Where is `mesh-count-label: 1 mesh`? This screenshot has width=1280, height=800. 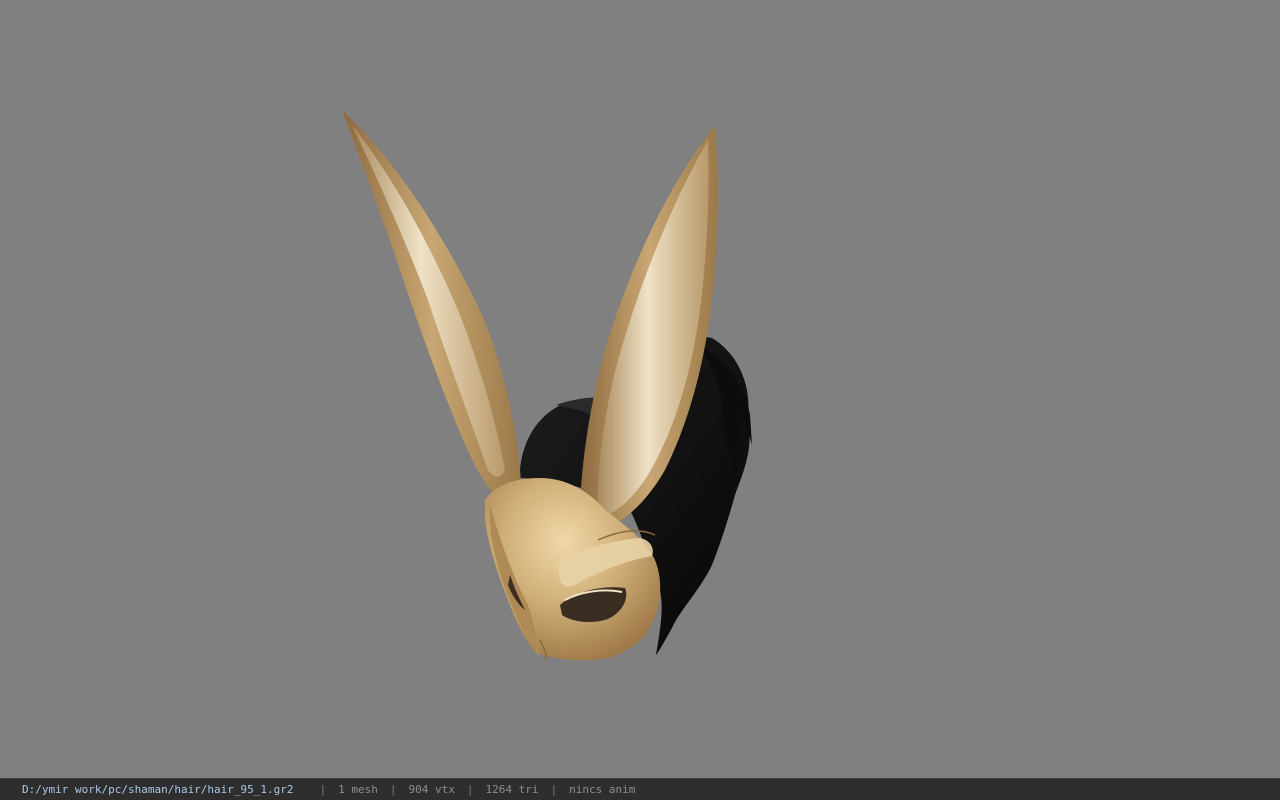 mesh-count-label: 1 mesh is located at coordinates (358, 789).